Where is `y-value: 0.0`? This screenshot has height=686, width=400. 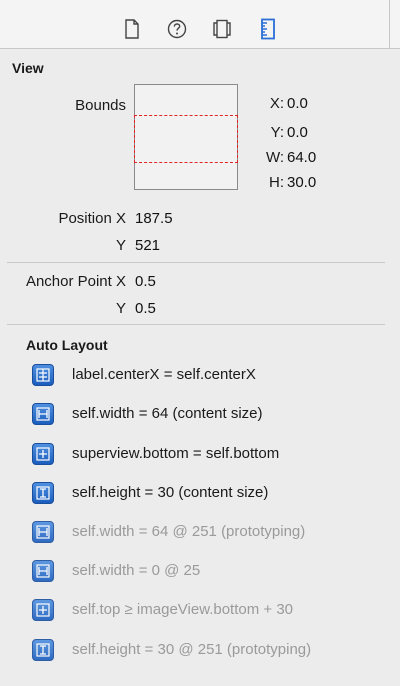
y-value: 0.0 is located at coordinates (297, 132).